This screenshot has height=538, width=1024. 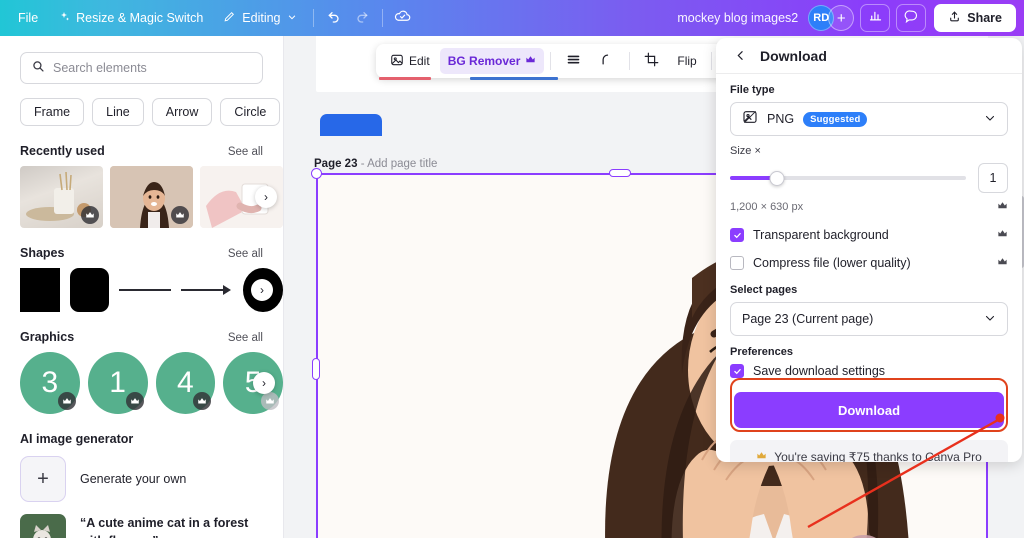 I want to click on search-icon, so click(x=38, y=68).